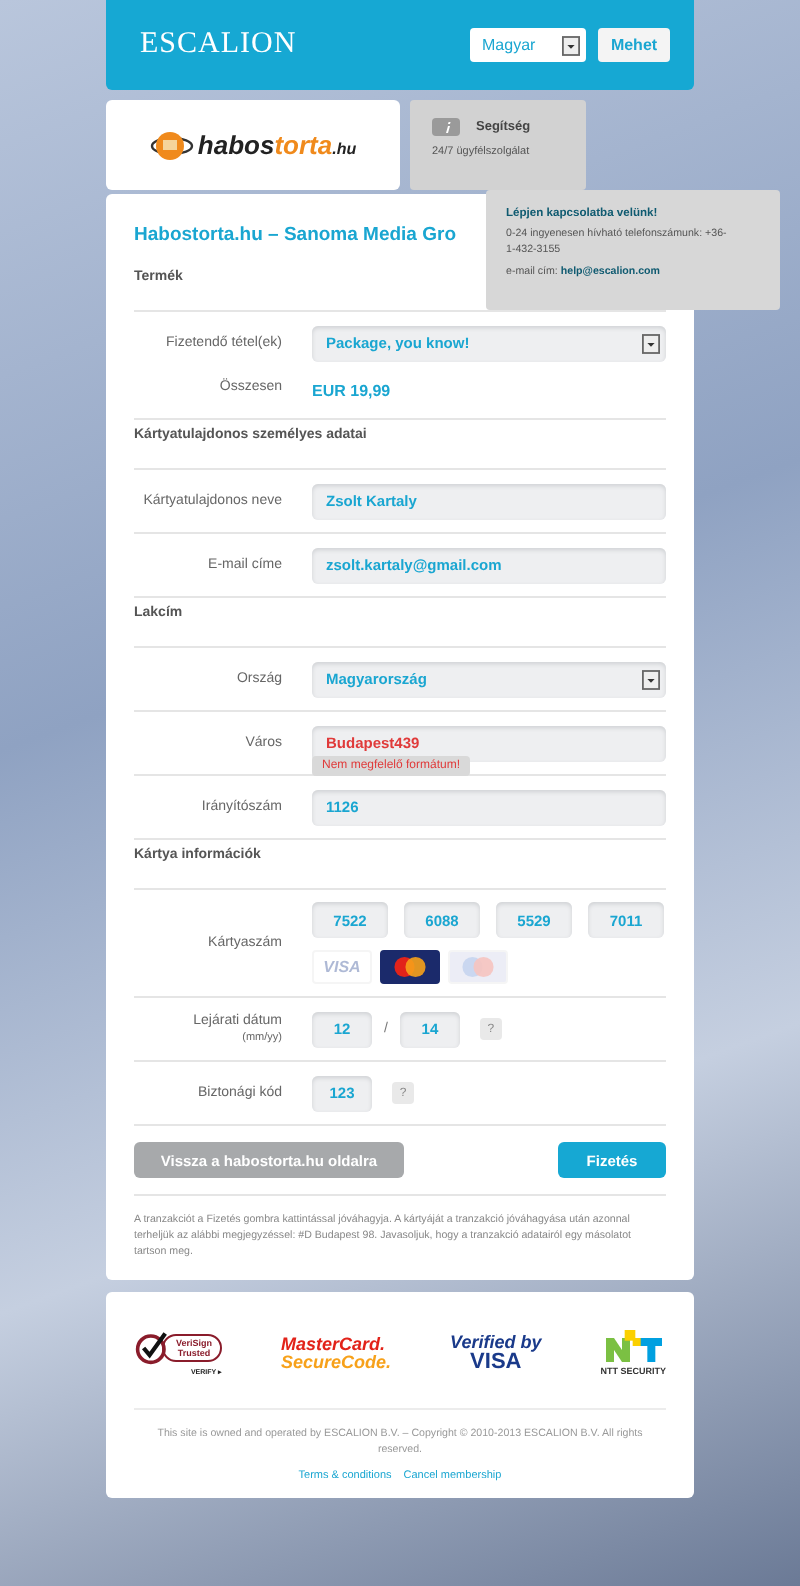  Describe the element at coordinates (152, 1348) in the screenshot. I see `checkmark-seal-icon` at that location.